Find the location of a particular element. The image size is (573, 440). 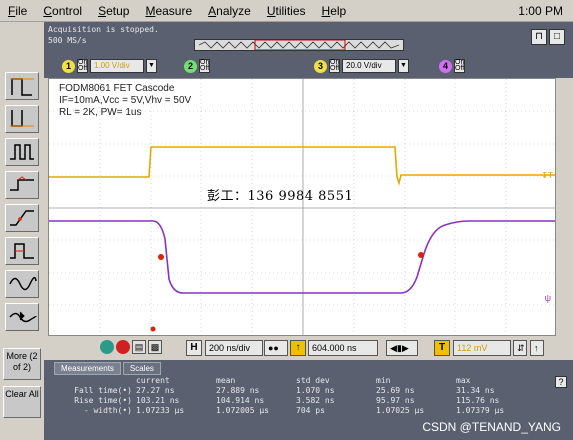

value-stddev: 3.582 ns is located at coordinates (315, 400).